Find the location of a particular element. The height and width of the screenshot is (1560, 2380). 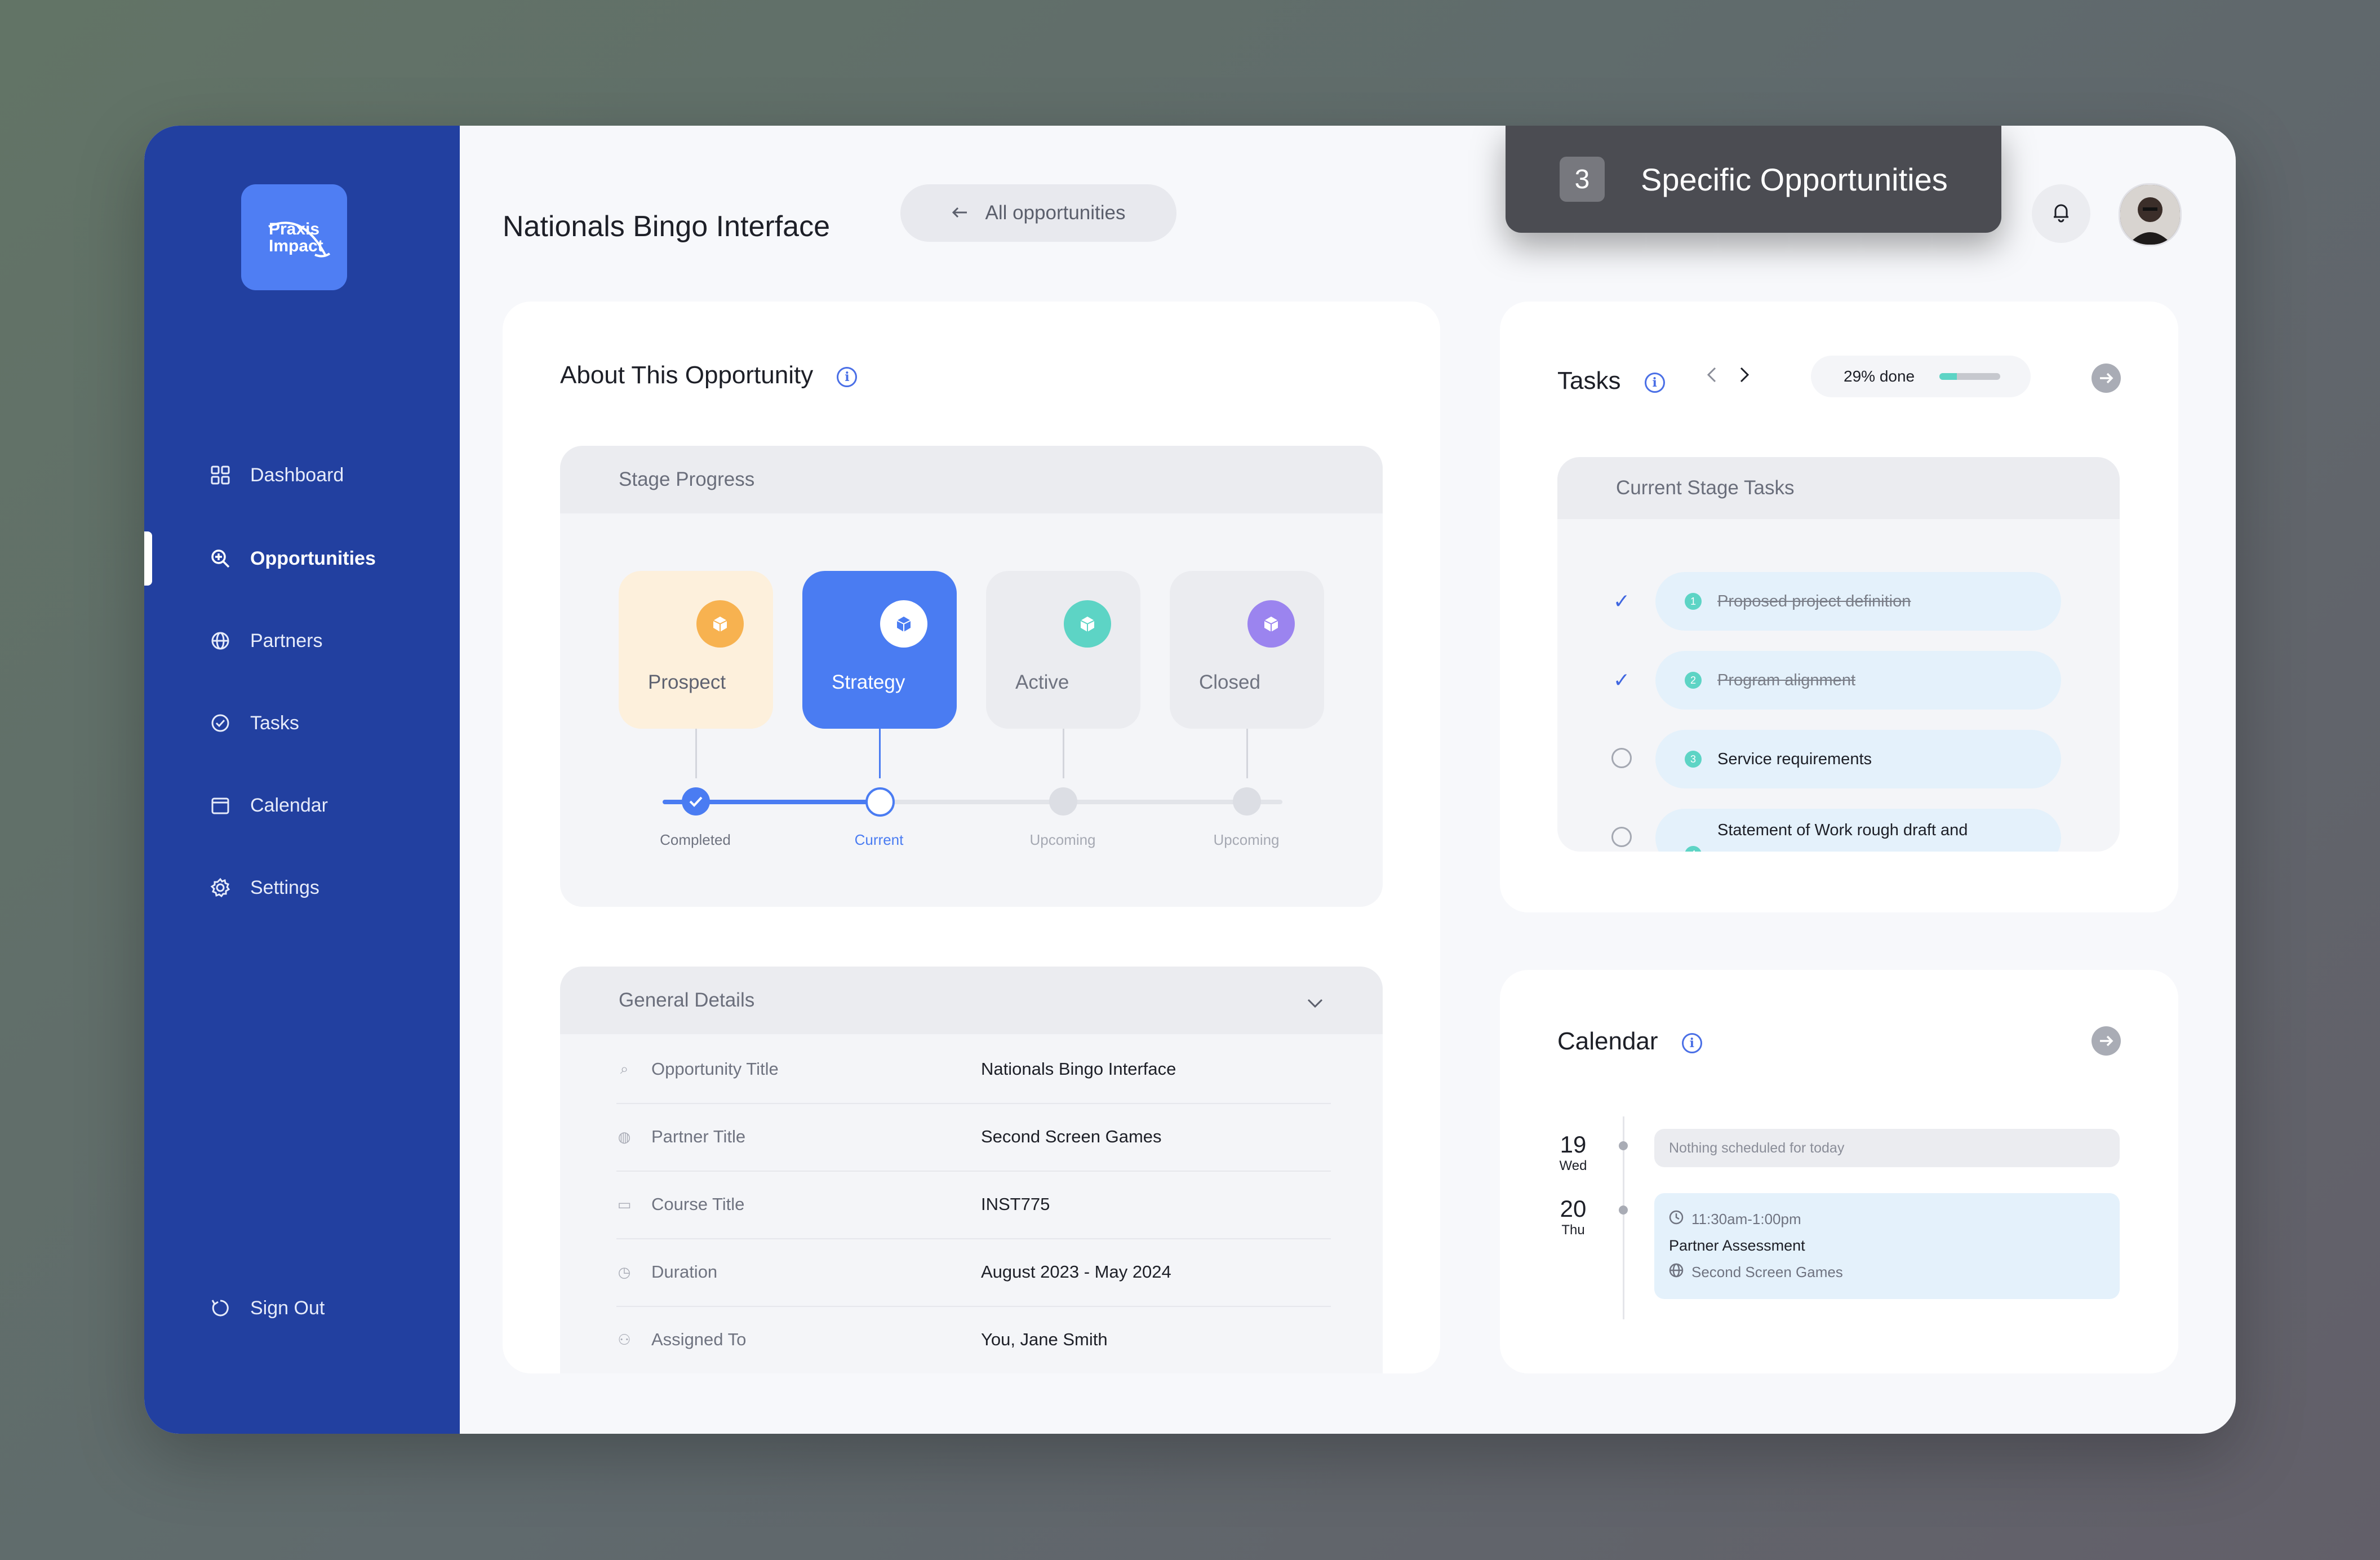

progress-label: 29% done is located at coordinates (1879, 376).